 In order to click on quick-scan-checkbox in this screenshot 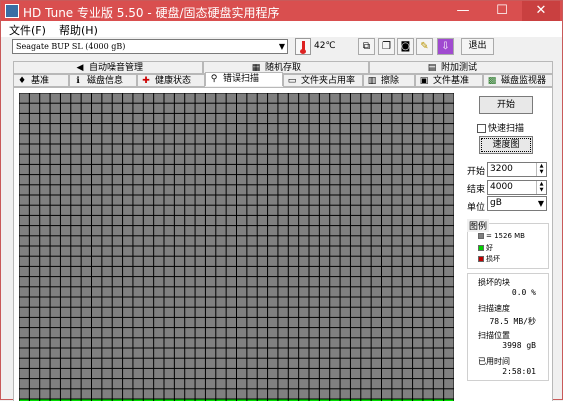, I will do `click(481, 128)`.